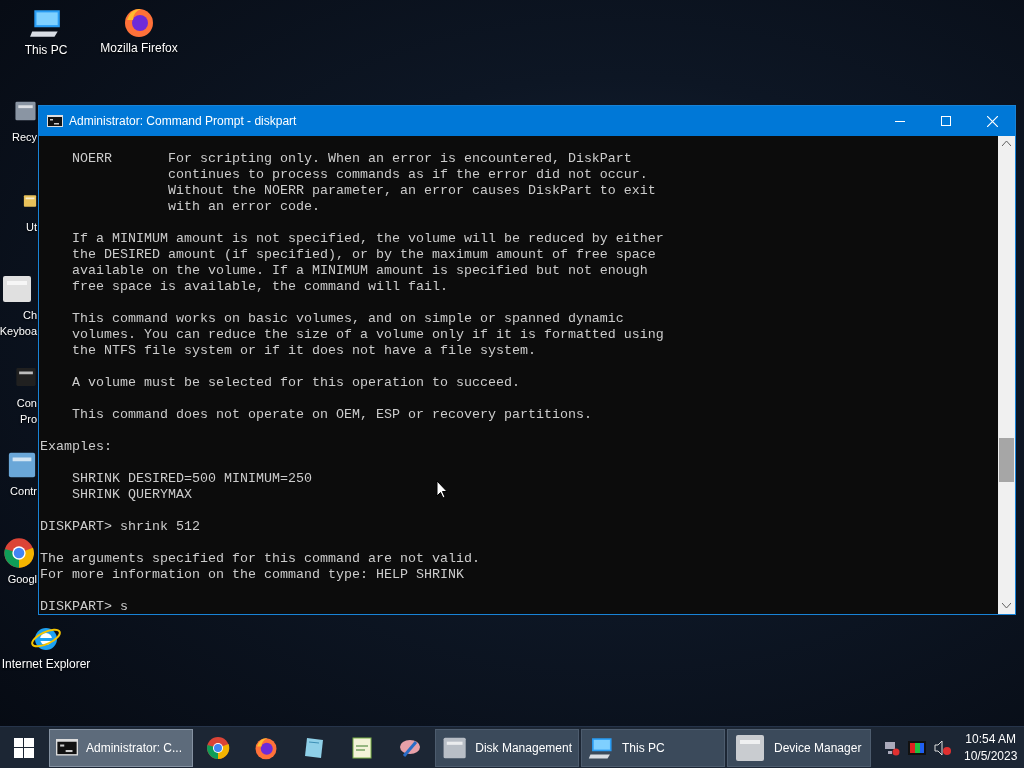 The width and height of the screenshot is (1024, 768). I want to click on console-line: DISKPART> shrink 512, so click(120, 527).